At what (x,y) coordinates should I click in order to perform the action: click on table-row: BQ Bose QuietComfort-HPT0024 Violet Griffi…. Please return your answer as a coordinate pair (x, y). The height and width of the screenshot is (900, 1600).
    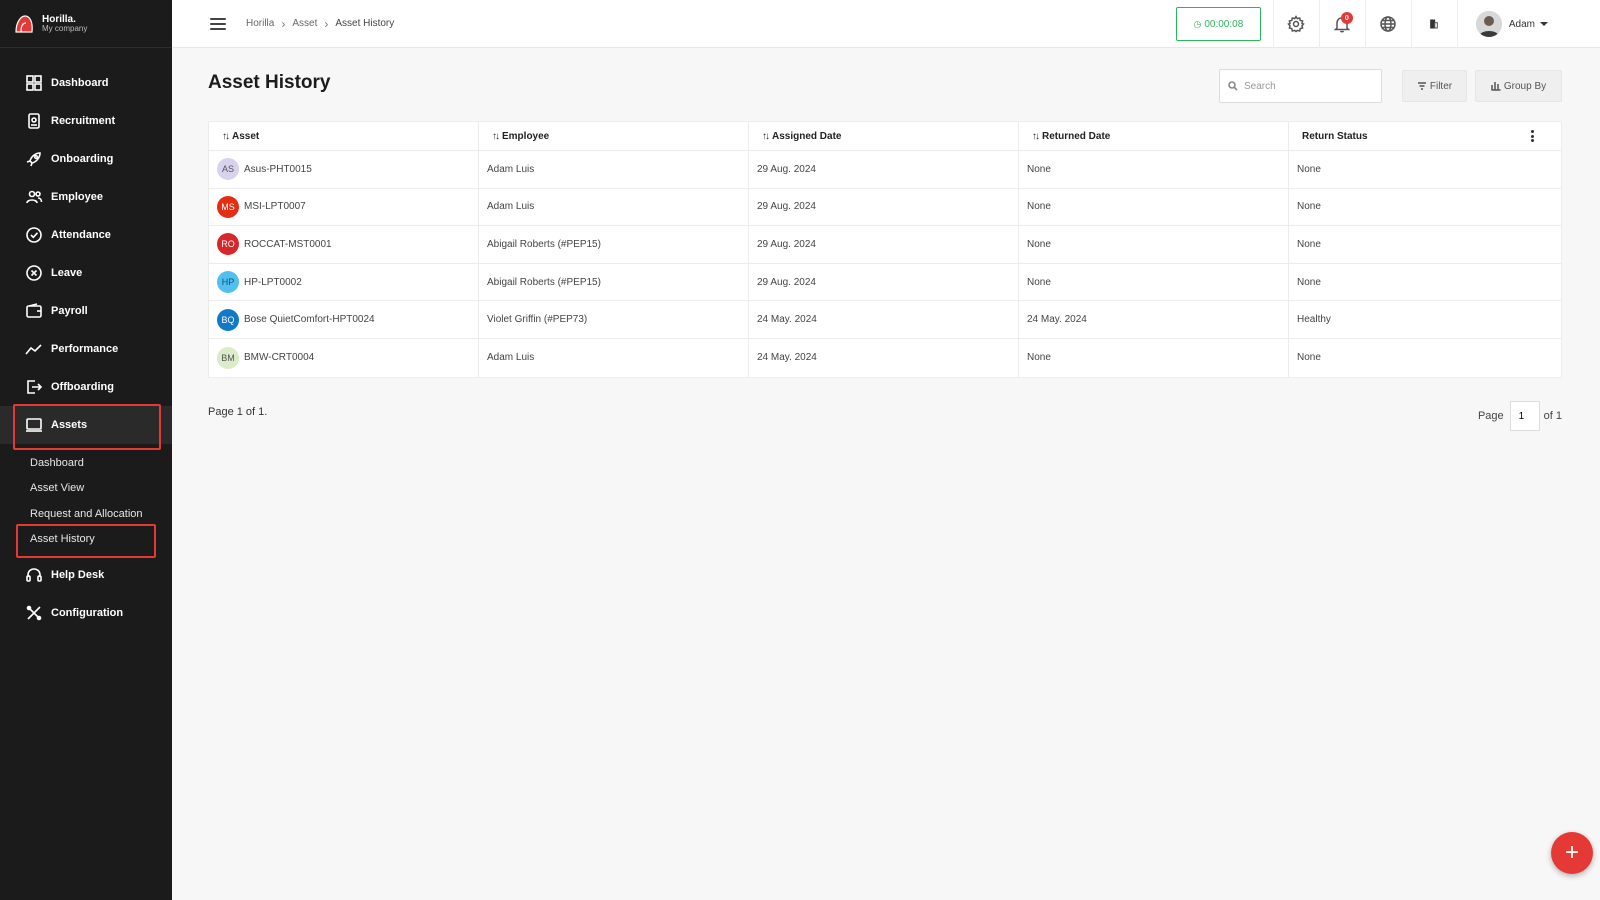
    Looking at the image, I should click on (885, 320).